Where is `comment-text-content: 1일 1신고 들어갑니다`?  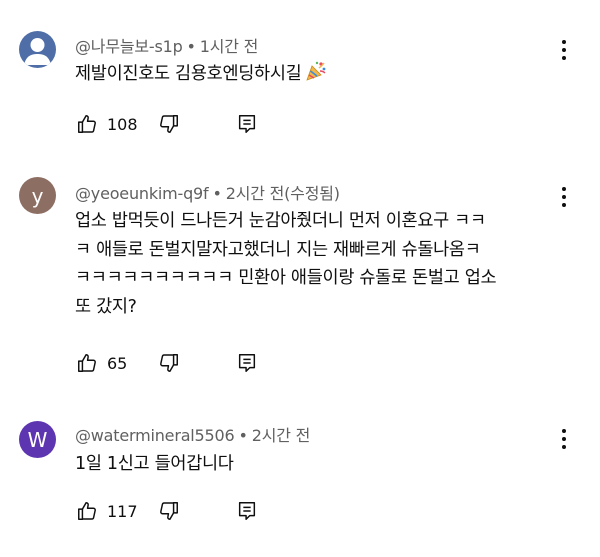 comment-text-content: 1일 1신고 들어갑니다 is located at coordinates (154, 464).